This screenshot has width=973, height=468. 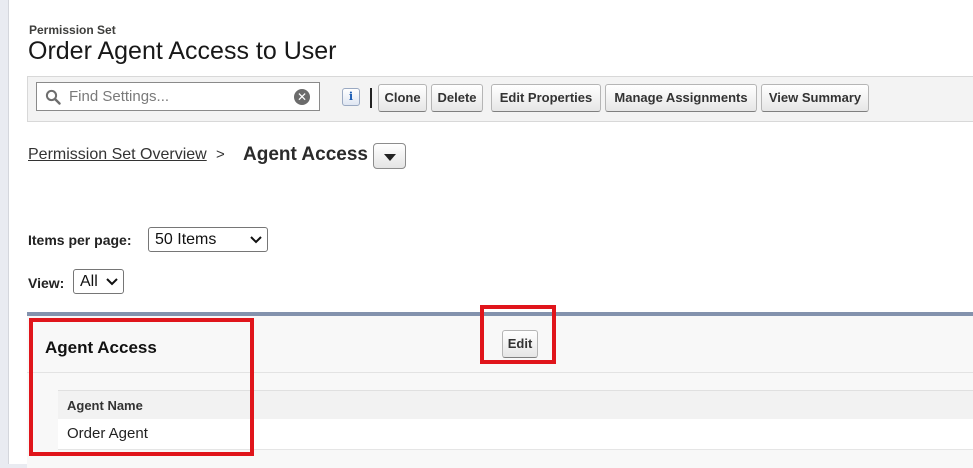 What do you see at coordinates (186, 239) in the screenshot?
I see `items-per-page-value: 50 Items` at bounding box center [186, 239].